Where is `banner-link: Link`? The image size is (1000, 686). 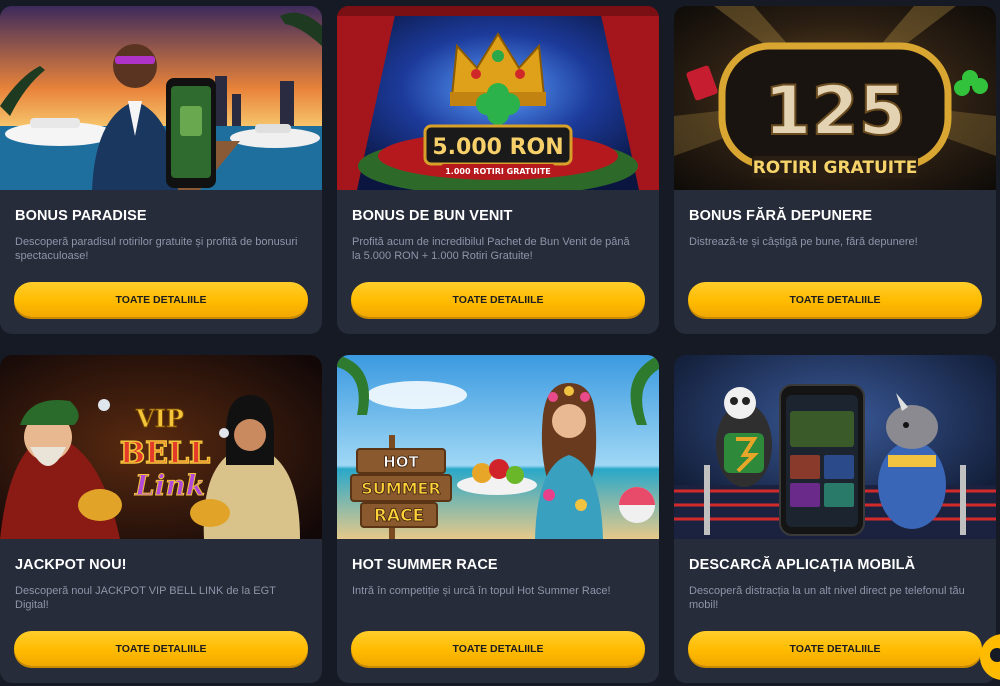
banner-link: Link is located at coordinates (169, 485).